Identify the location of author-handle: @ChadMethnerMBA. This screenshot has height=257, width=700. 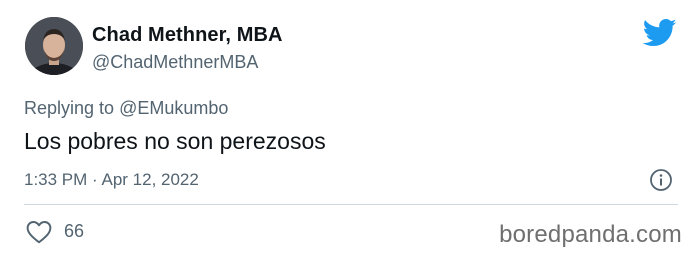
(175, 62).